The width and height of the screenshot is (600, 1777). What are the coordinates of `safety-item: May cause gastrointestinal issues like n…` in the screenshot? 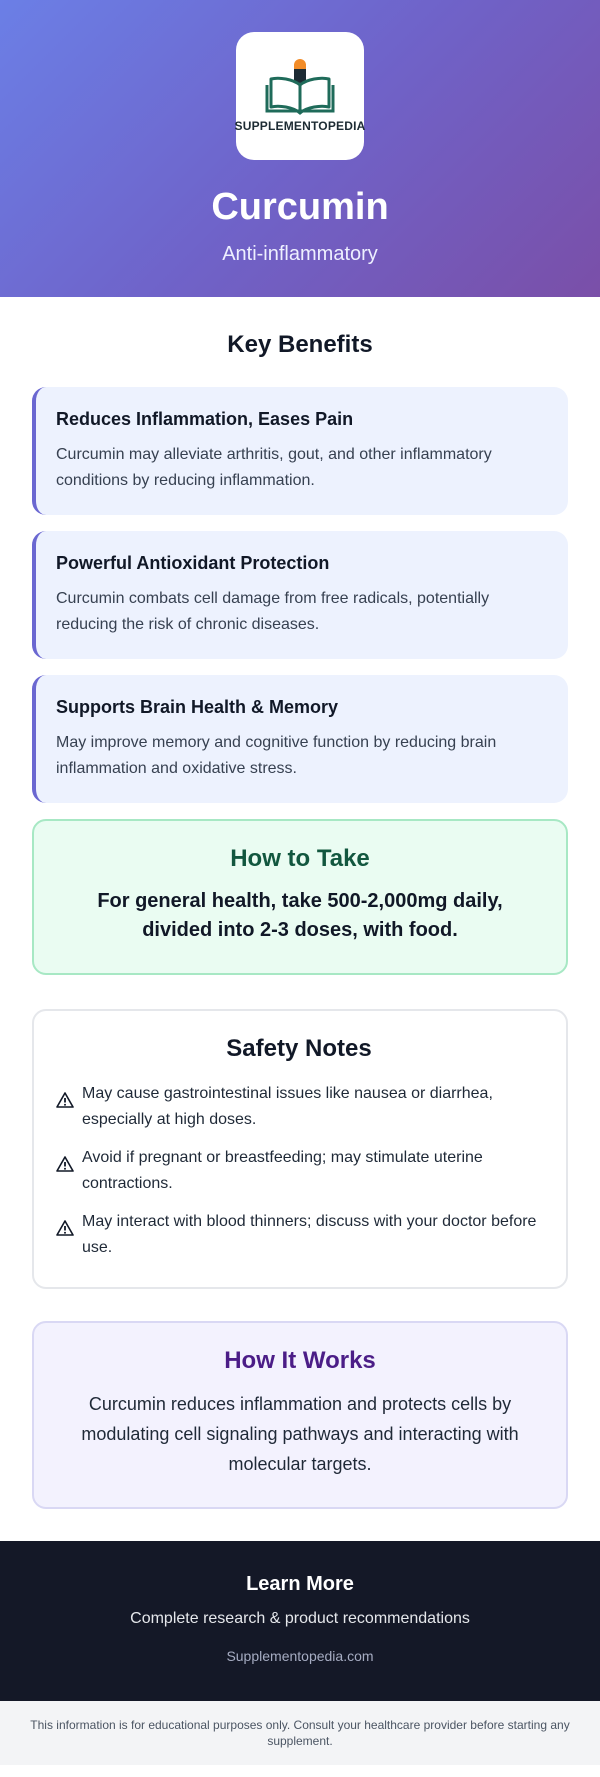 It's located at (299, 1107).